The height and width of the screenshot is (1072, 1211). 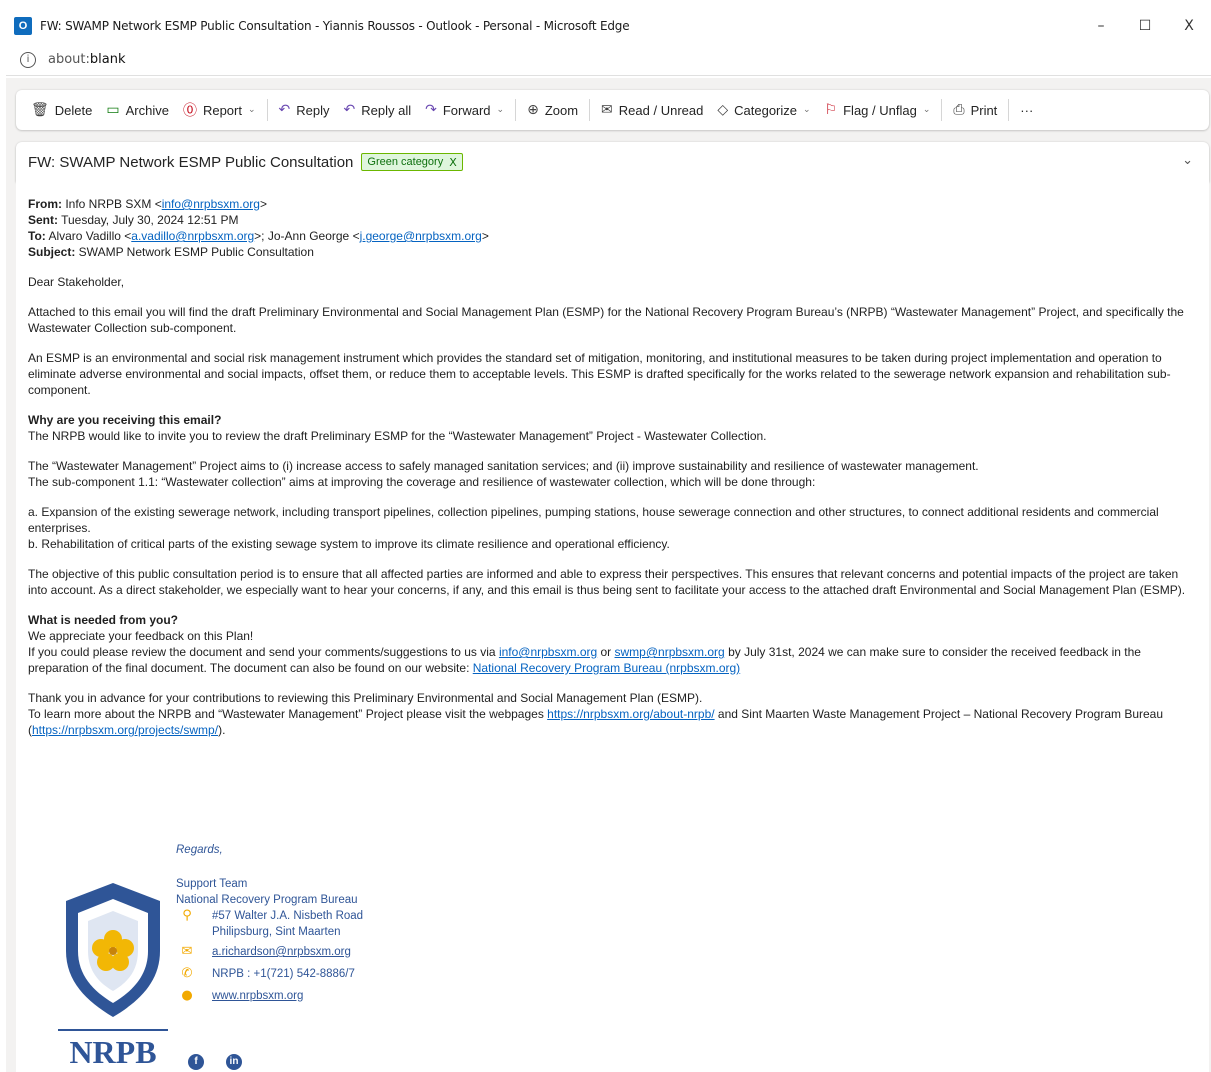 I want to click on url-host: blank, so click(x=107, y=59).